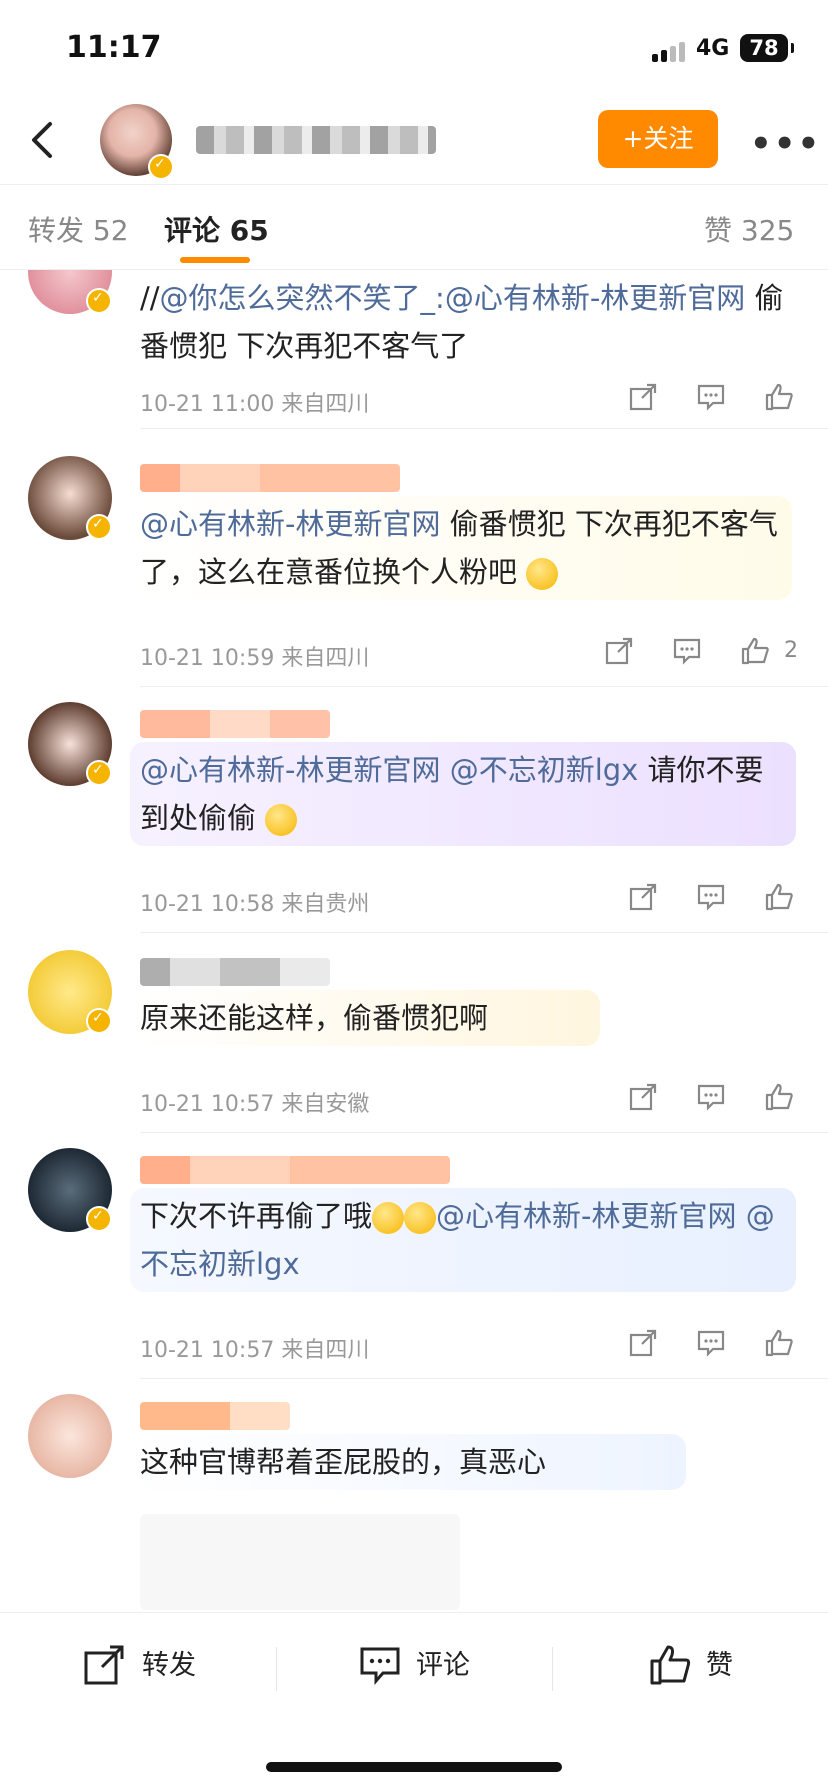 Image resolution: width=828 pixels, height=1792 pixels. I want to click on like-button: 赞, so click(719, 1662).